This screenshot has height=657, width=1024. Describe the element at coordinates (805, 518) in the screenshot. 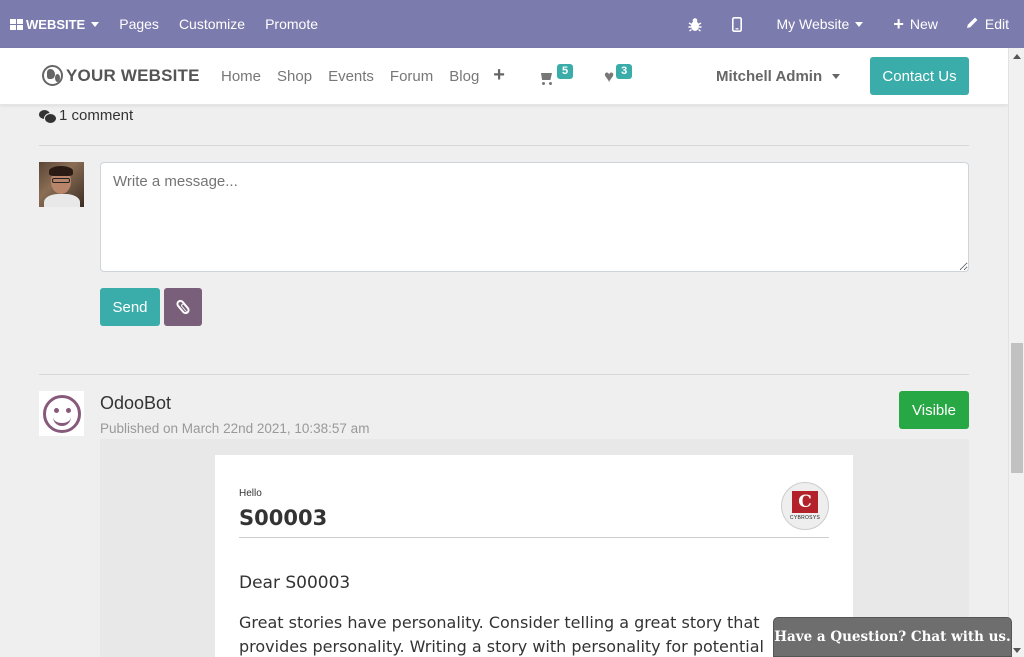

I see `company-logo-text: CYBROSYS` at that location.